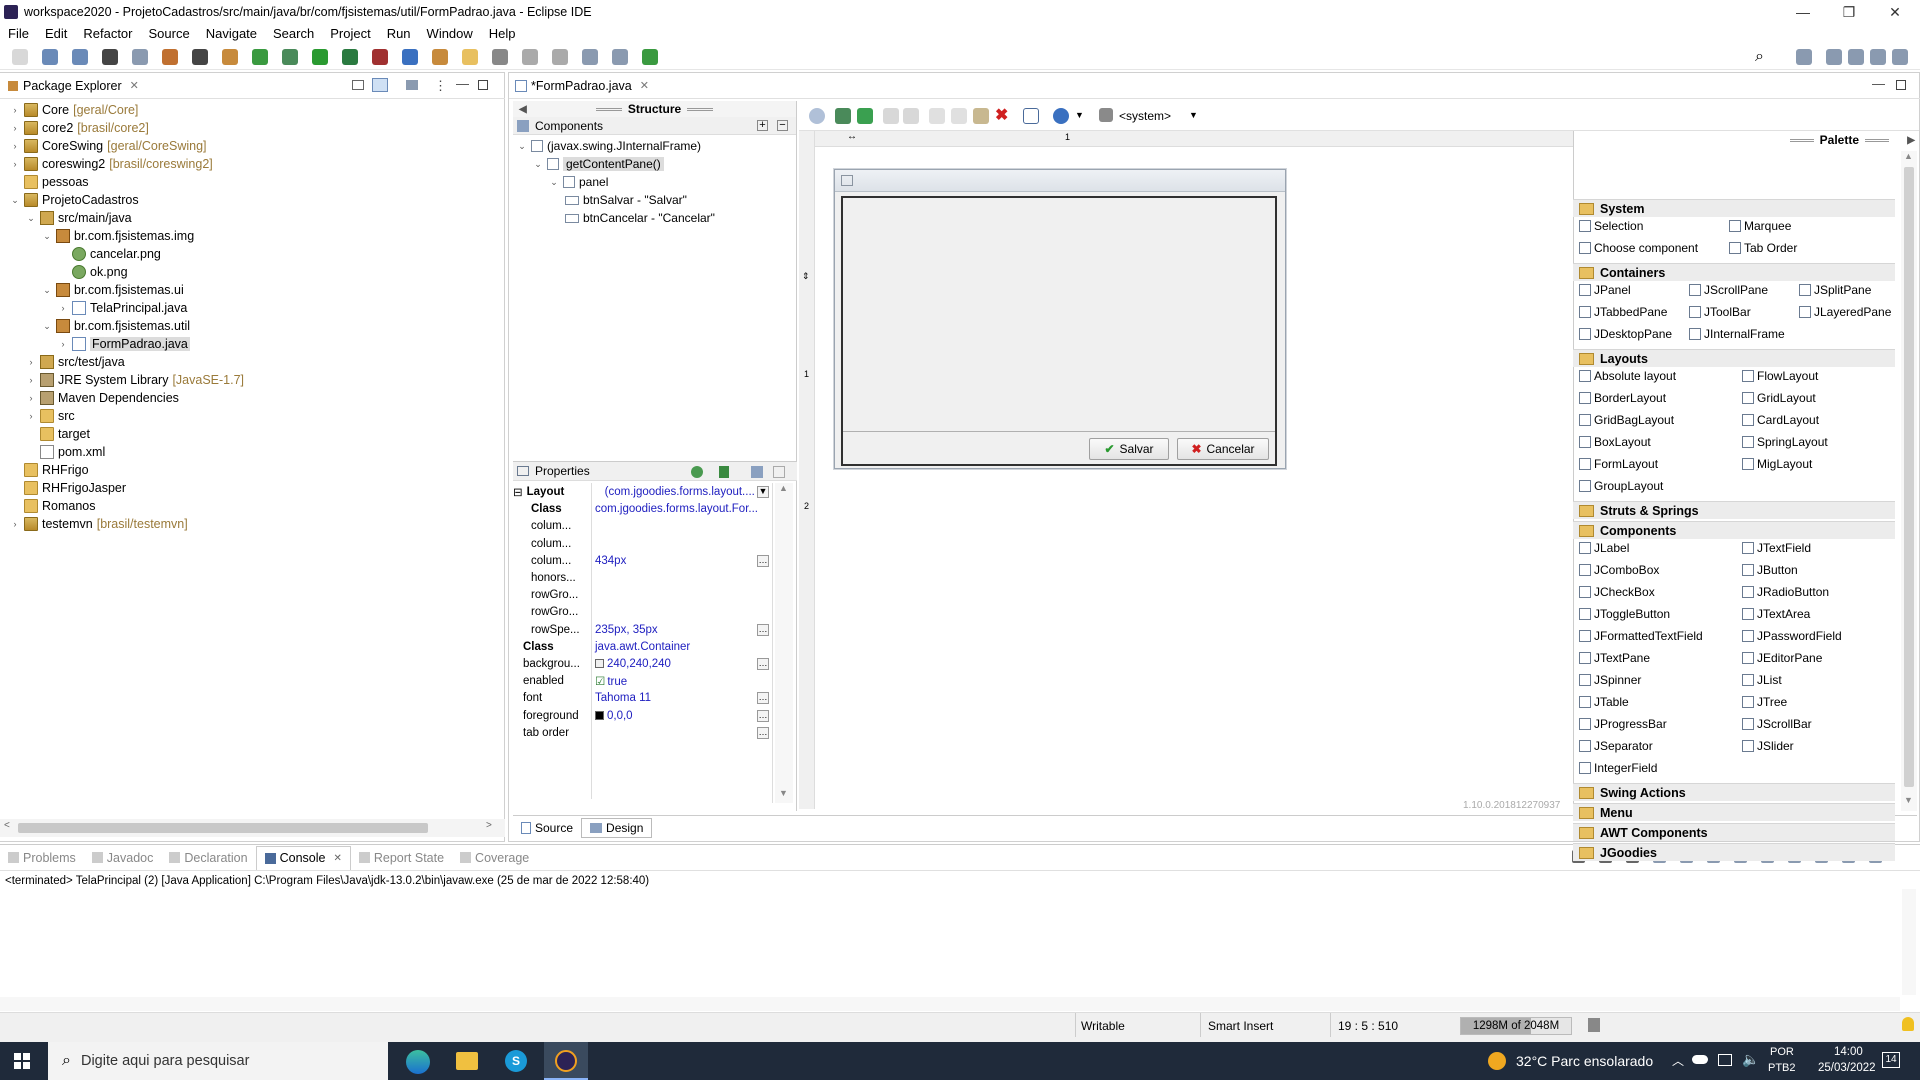 This screenshot has height=1080, width=1920. What do you see at coordinates (231, 33) in the screenshot?
I see `menu-navigate: Navigate` at bounding box center [231, 33].